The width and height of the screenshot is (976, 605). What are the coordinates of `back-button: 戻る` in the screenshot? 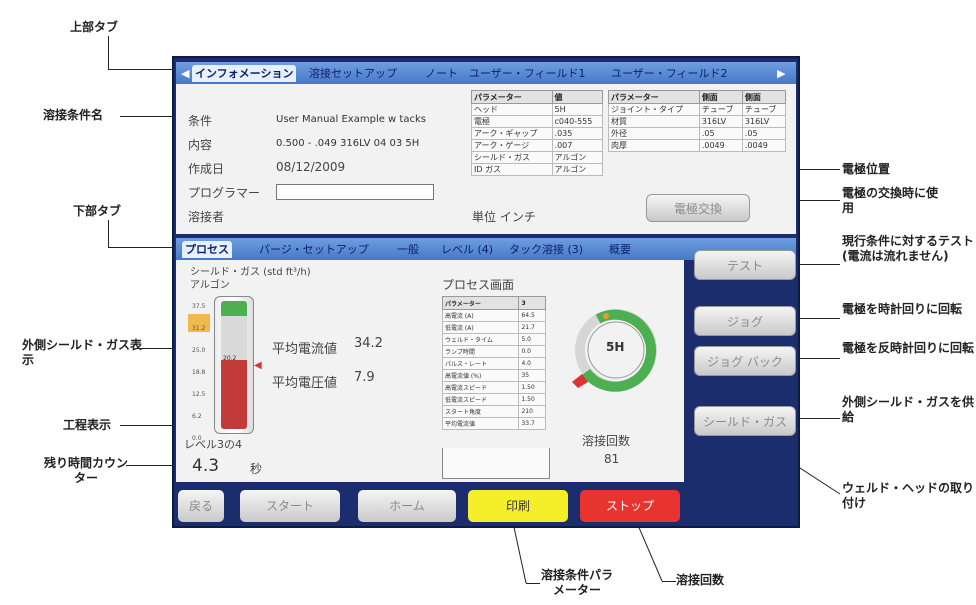 It's located at (201, 506).